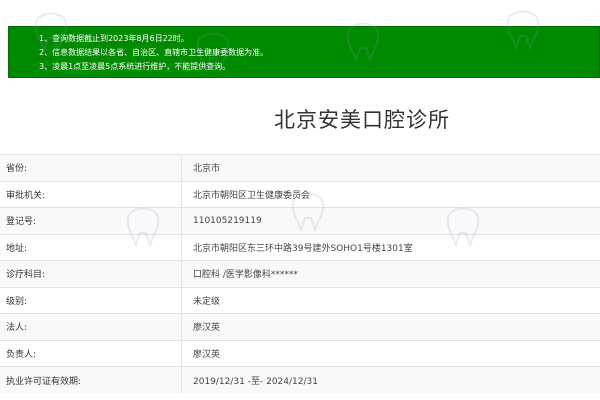  Describe the element at coordinates (91, 379) in the screenshot. I see `info-label: 执业许可证有效期:` at that location.